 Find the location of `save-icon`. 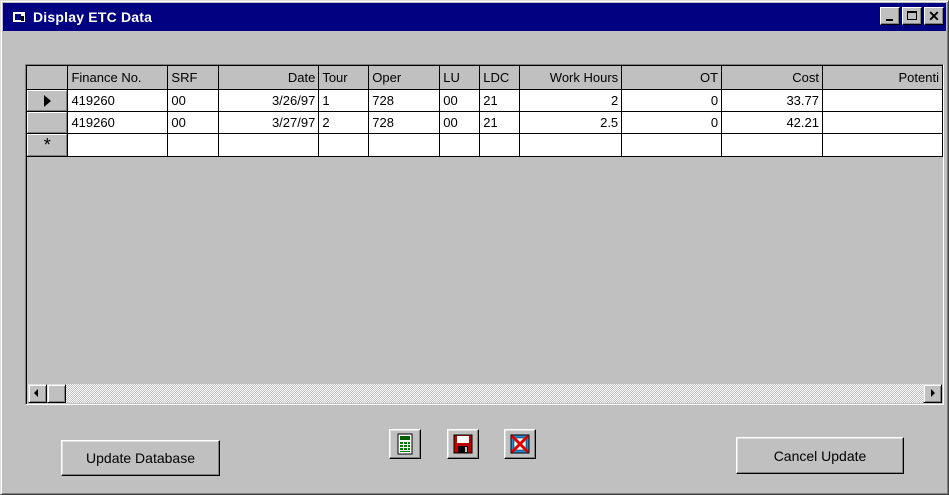

save-icon is located at coordinates (463, 444).